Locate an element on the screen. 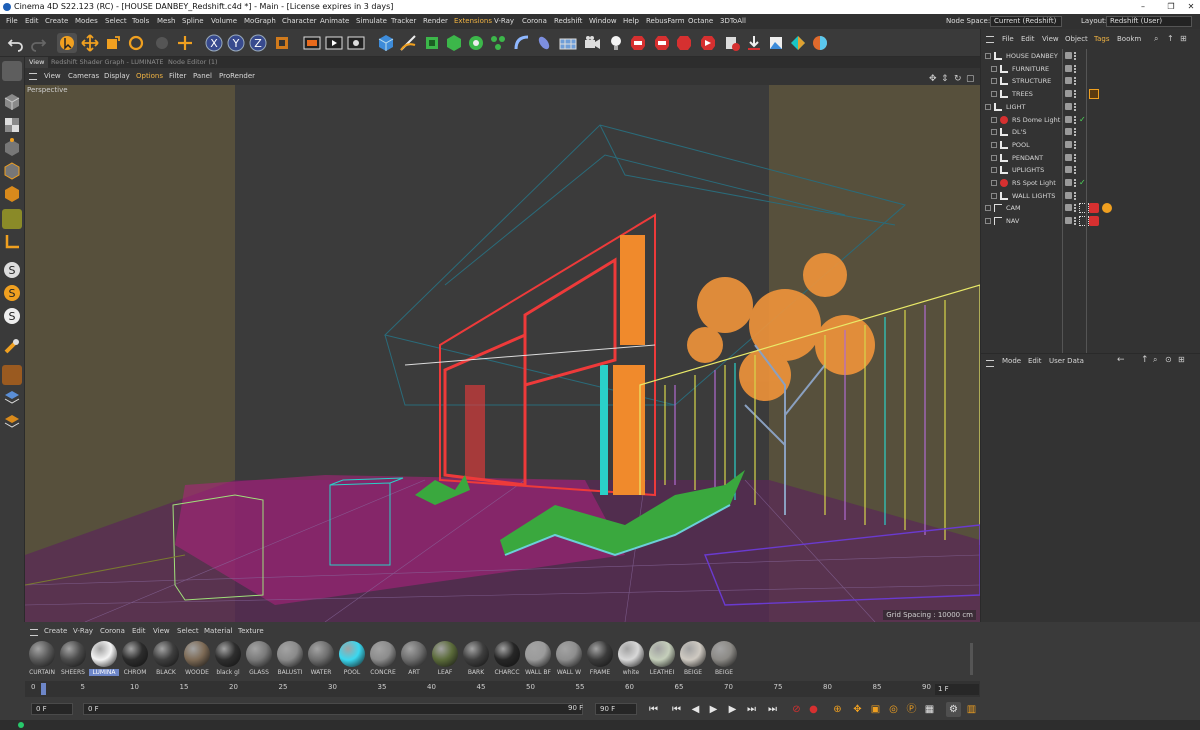 This screenshot has width=1200, height=730. om-menu-view: View is located at coordinates (1050, 39).